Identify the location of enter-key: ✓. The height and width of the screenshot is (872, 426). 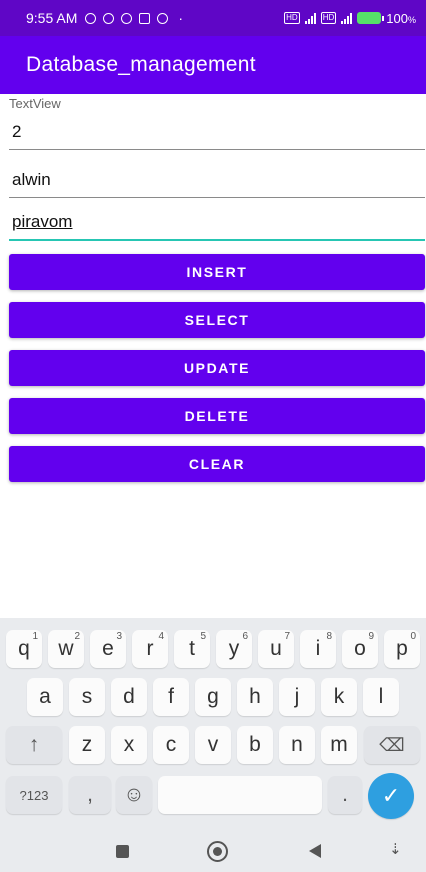
(391, 796).